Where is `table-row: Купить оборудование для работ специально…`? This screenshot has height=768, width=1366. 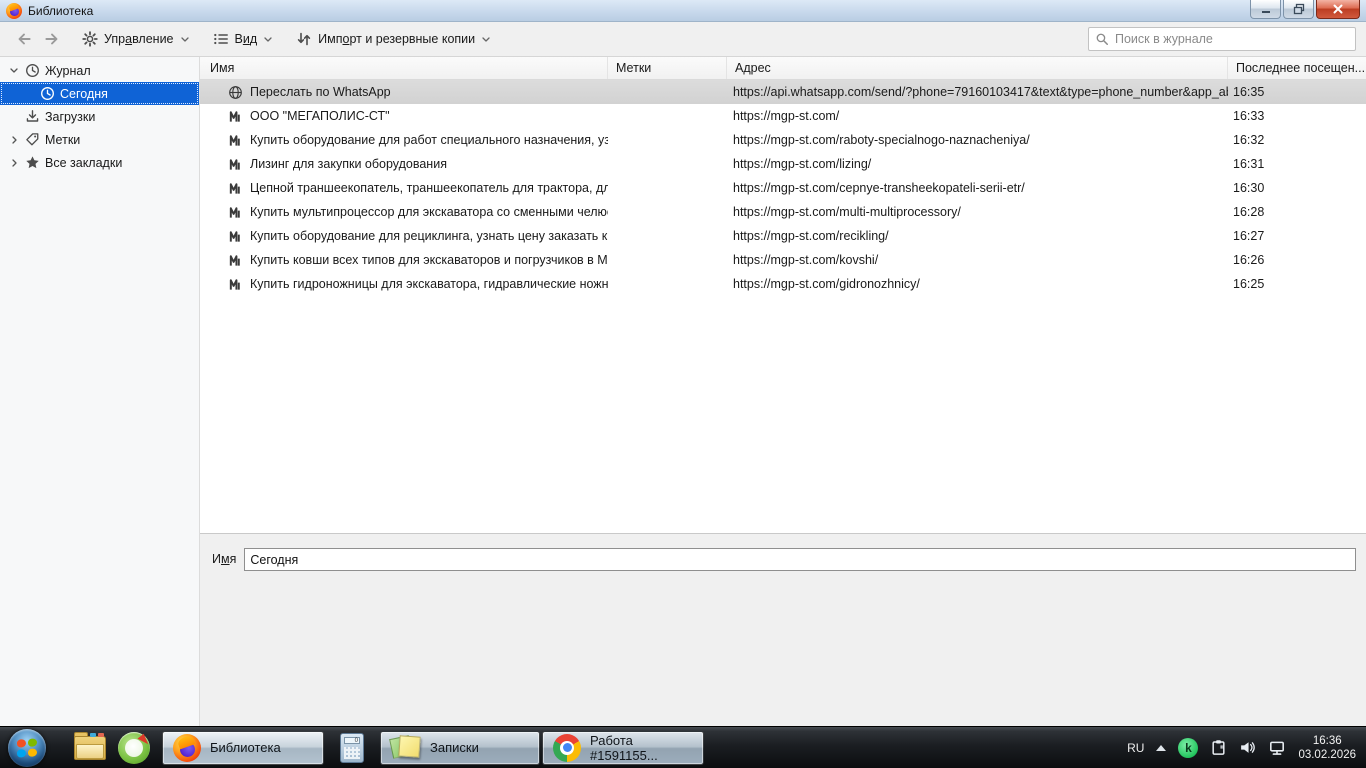
table-row: Купить оборудование для работ специально… is located at coordinates (783, 140).